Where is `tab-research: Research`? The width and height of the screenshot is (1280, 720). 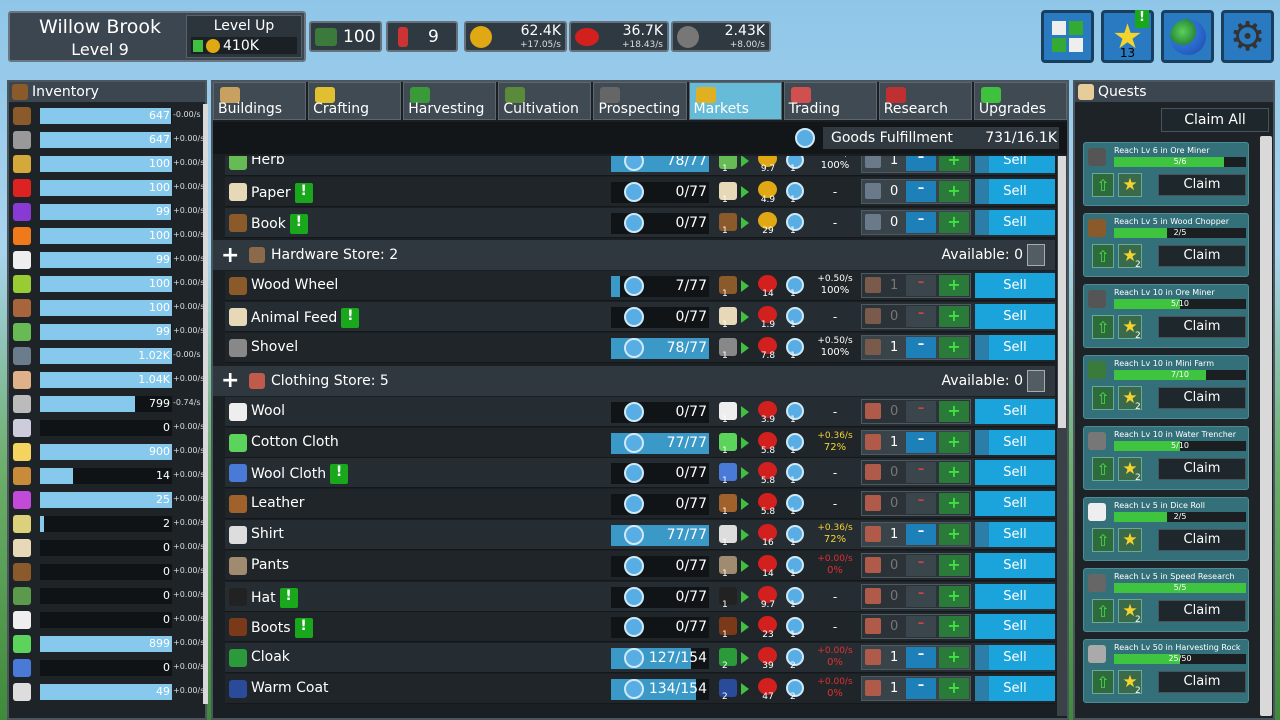
tab-research: Research is located at coordinates (925, 101).